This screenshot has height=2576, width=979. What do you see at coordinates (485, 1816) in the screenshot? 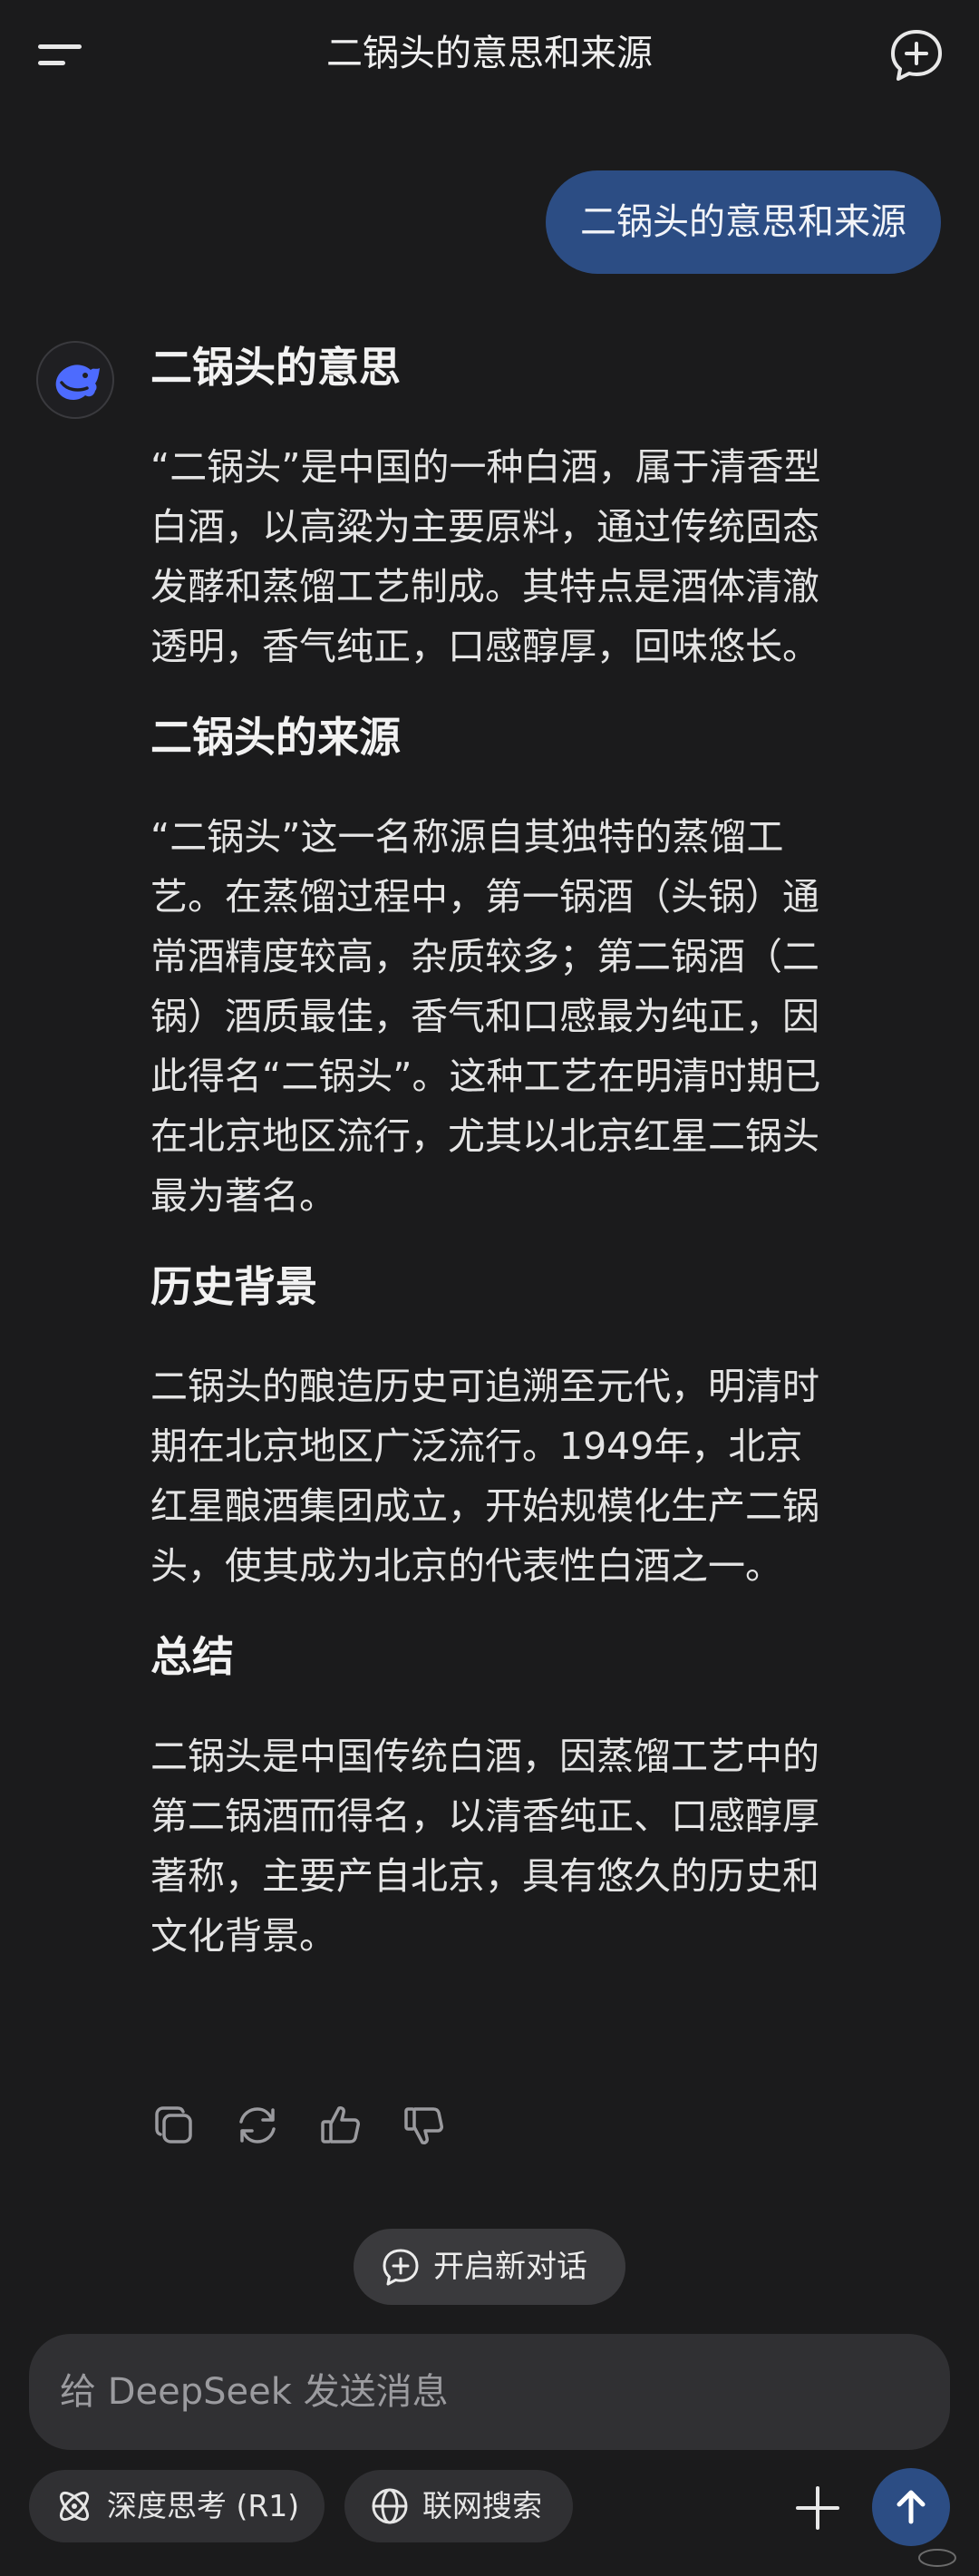
I see `paragraph-line: 第二锅酒而得名，以清香纯正、口感醇厚` at bounding box center [485, 1816].